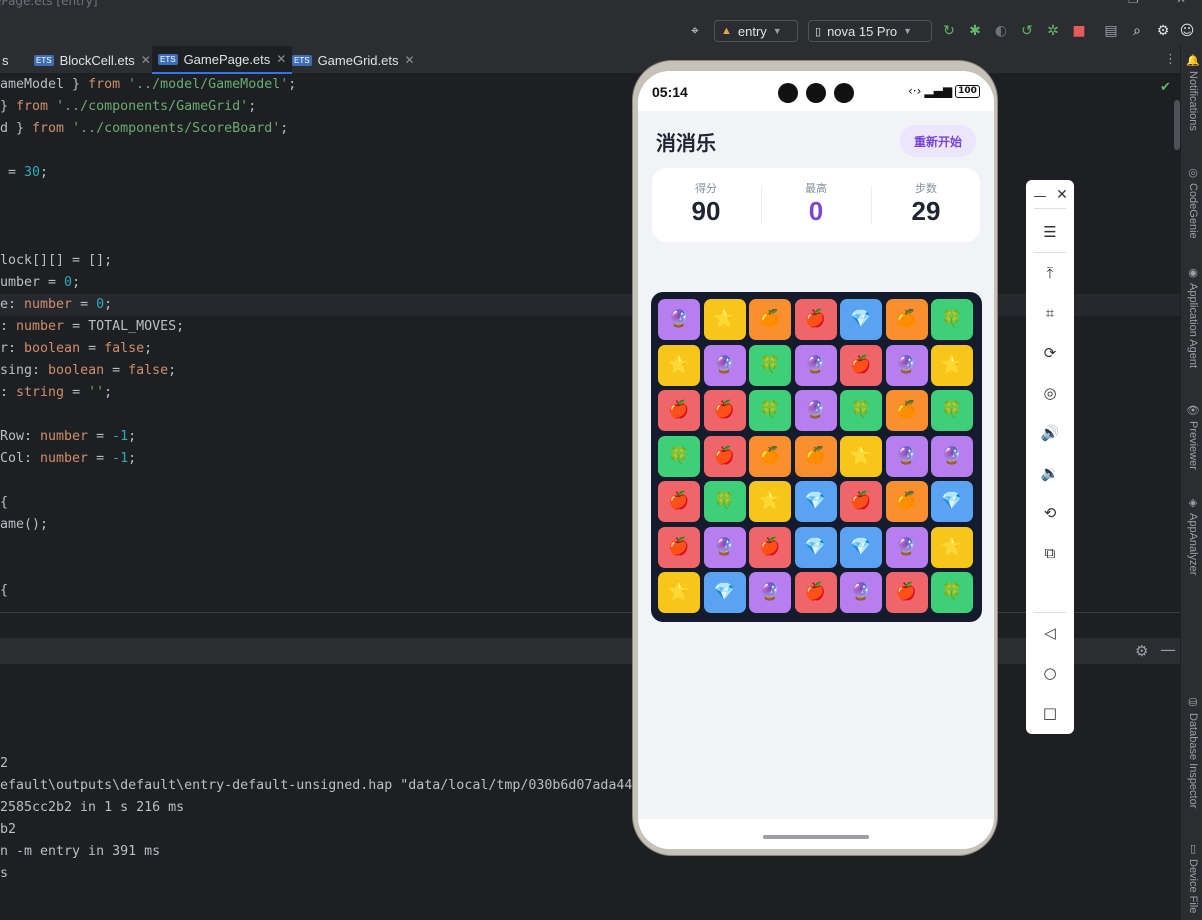 This screenshot has width=1202, height=920. I want to click on tool-application-agent: ◉ Application Agent, so click(1193, 317).